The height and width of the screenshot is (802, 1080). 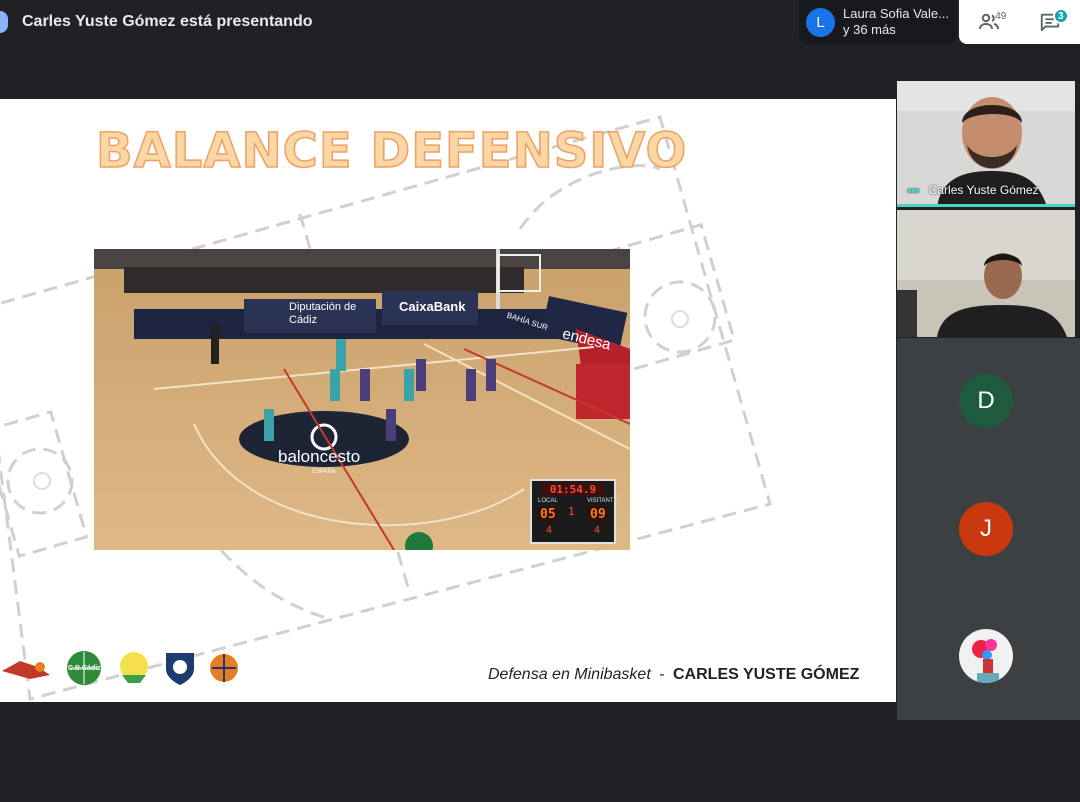 I want to click on scoreboard-away: 09, so click(x=598, y=514).